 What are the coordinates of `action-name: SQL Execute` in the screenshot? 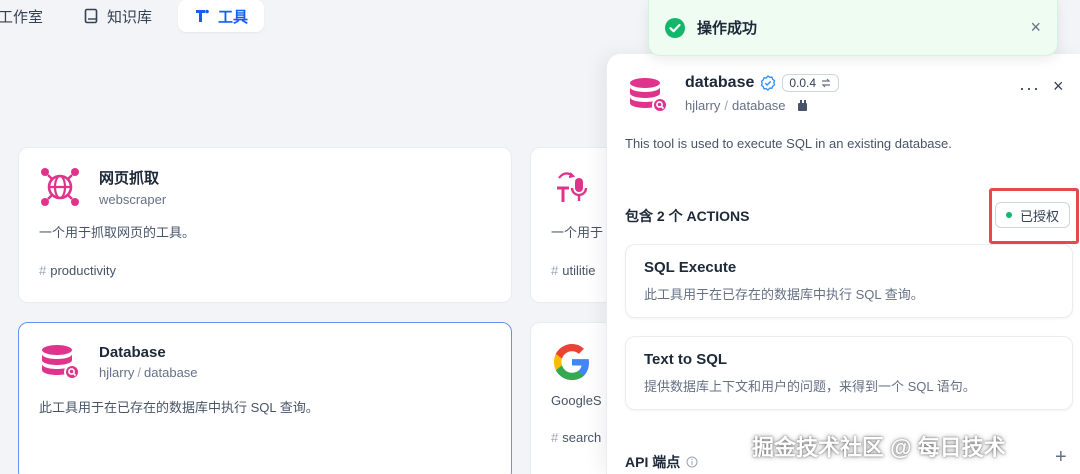 It's located at (690, 267).